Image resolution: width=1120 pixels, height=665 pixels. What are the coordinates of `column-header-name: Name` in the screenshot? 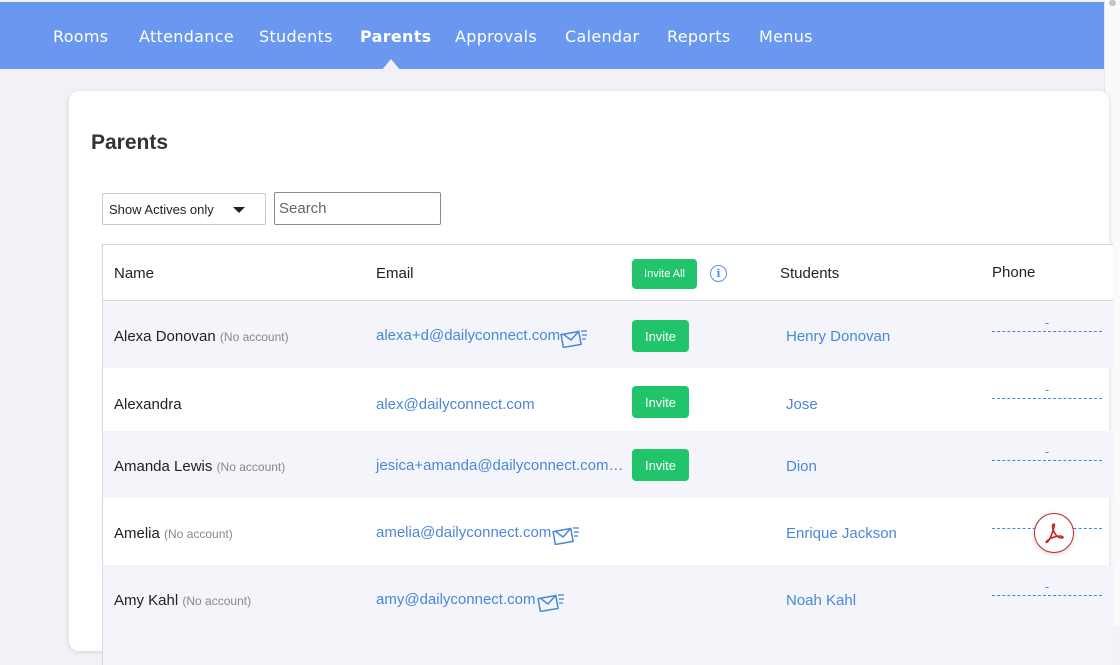 It's located at (134, 273).